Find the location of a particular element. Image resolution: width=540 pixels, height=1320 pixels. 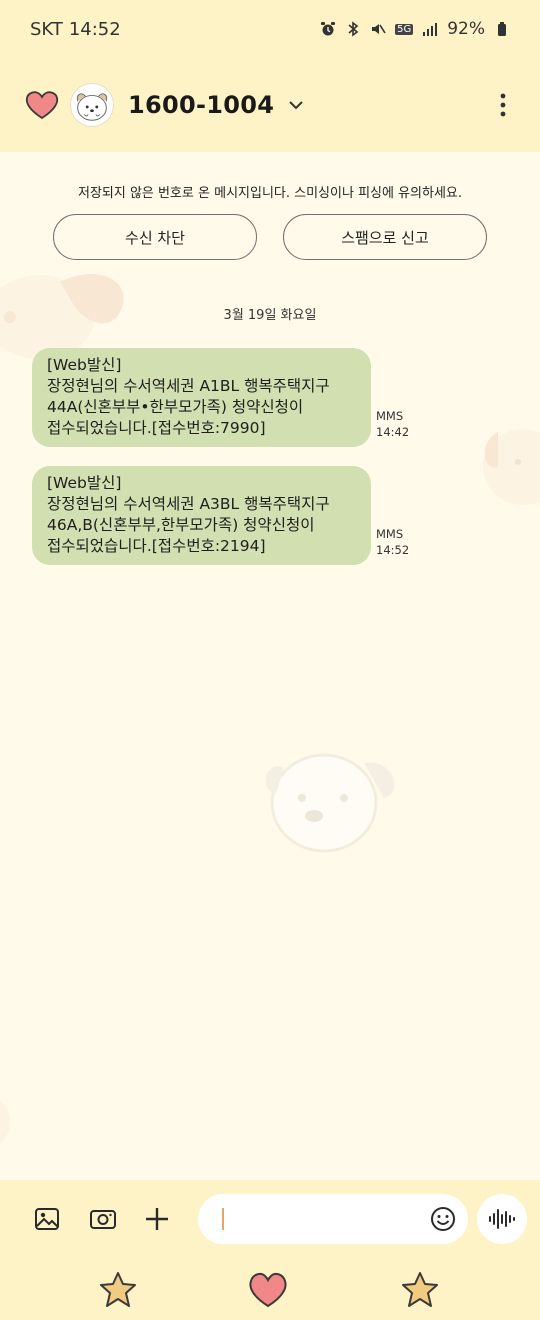

message-line: 장정현님의 수서역세권 A1BL 행복주택지구 is located at coordinates (188, 386).